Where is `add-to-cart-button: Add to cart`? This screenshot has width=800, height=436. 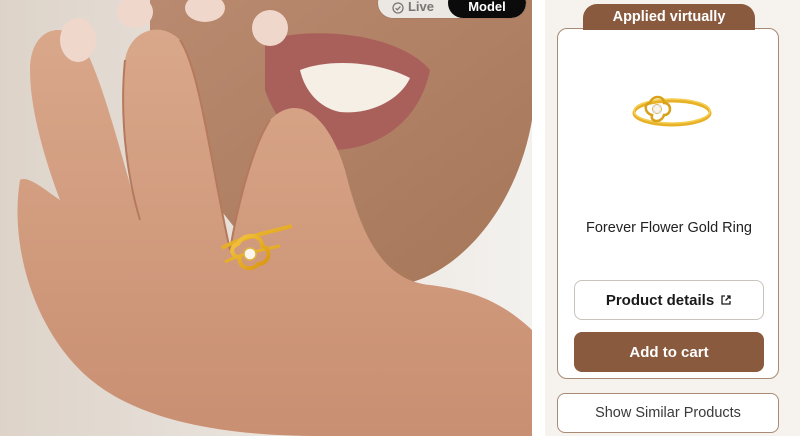 add-to-cart-button: Add to cart is located at coordinates (669, 352).